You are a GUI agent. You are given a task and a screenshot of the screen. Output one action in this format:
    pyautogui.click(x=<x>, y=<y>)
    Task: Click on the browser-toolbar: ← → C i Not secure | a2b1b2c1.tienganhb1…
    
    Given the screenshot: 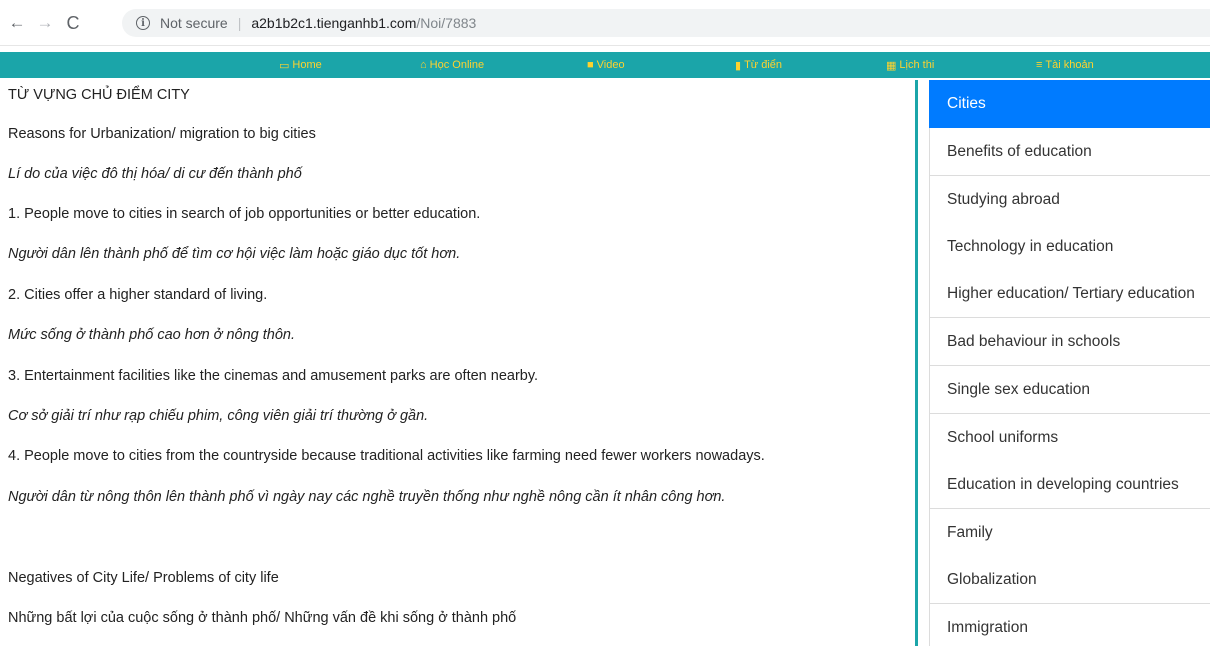 What is the action you would take?
    pyautogui.click(x=605, y=23)
    